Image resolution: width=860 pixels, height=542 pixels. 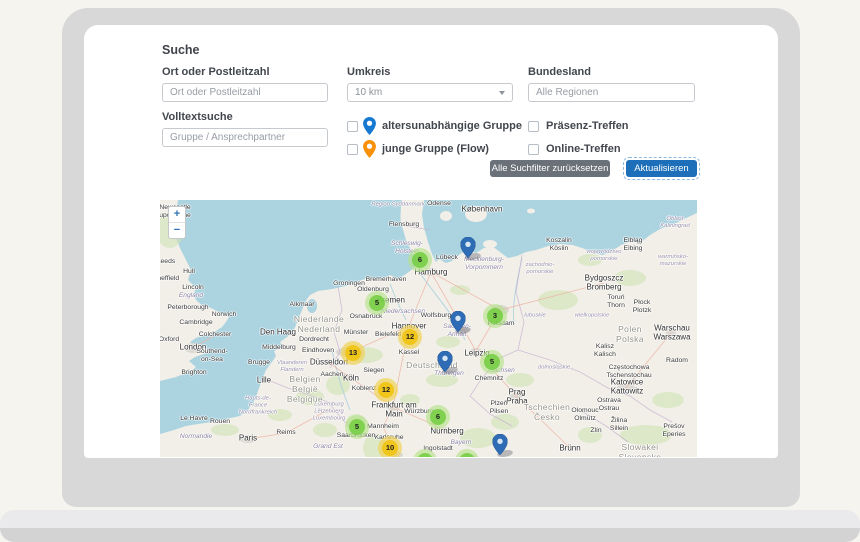 What do you see at coordinates (587, 126) in the screenshot?
I see `praesenz-label: Präsenz-Treffen` at bounding box center [587, 126].